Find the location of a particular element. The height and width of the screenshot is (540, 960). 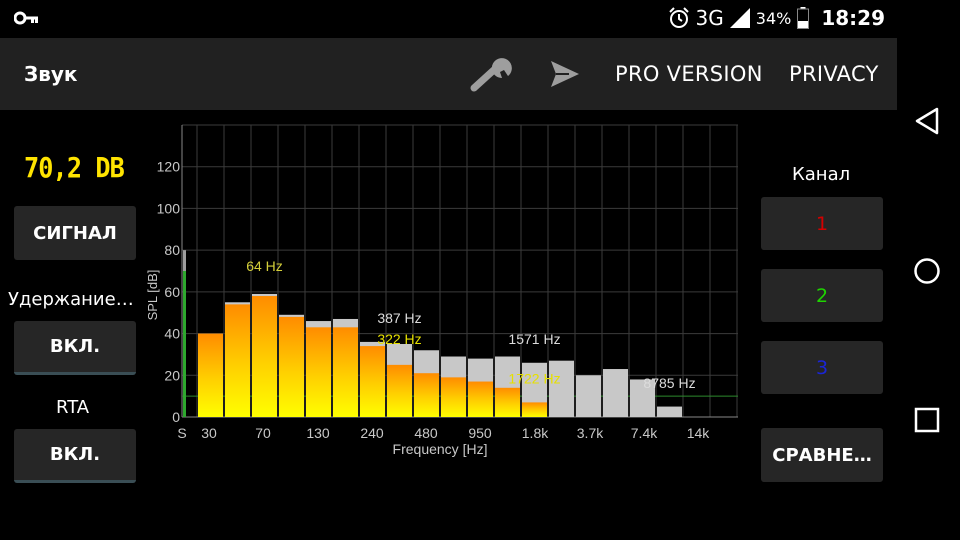

channel-1-button: 1 is located at coordinates (822, 223).